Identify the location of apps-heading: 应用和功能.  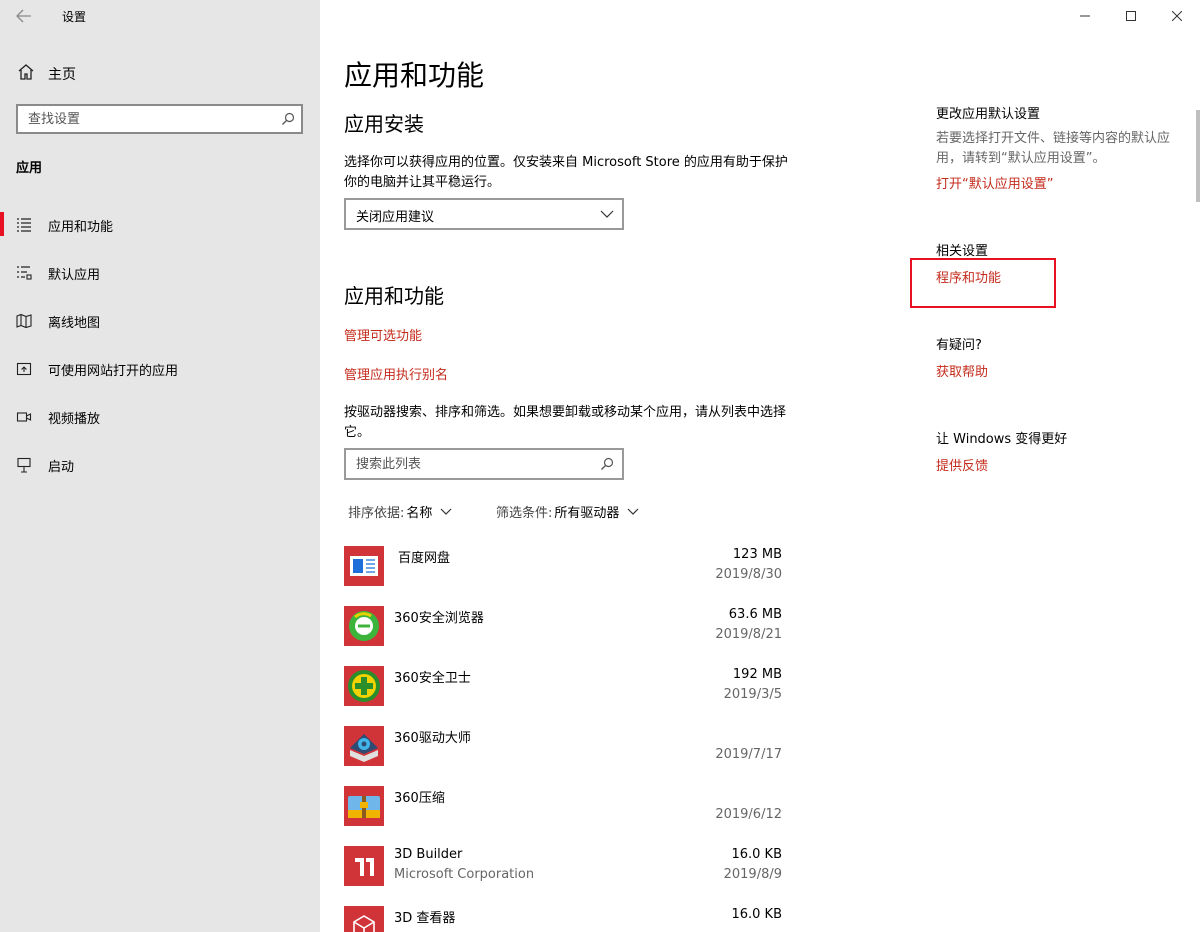
(394, 296).